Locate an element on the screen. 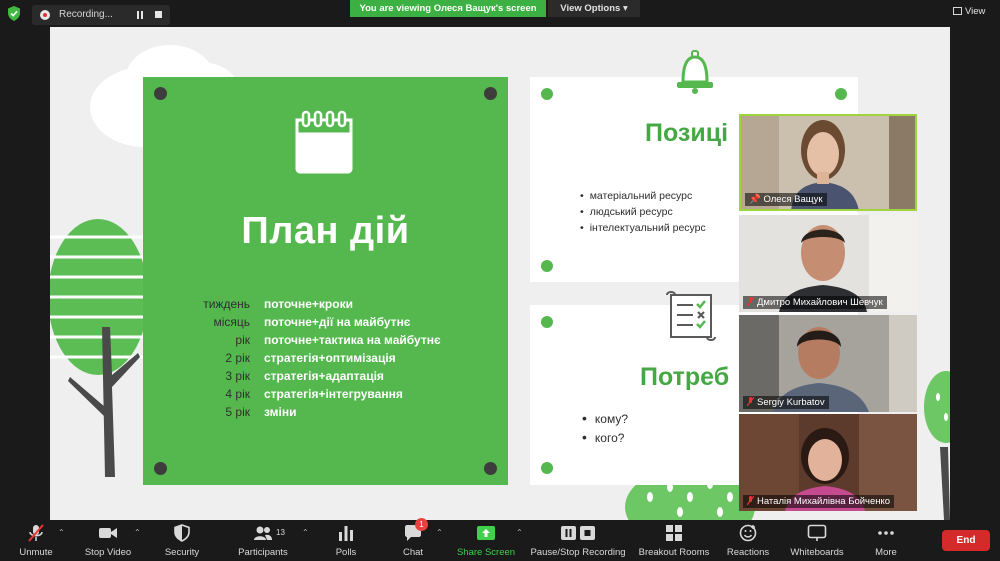  plan-period: місяць is located at coordinates (231, 322).